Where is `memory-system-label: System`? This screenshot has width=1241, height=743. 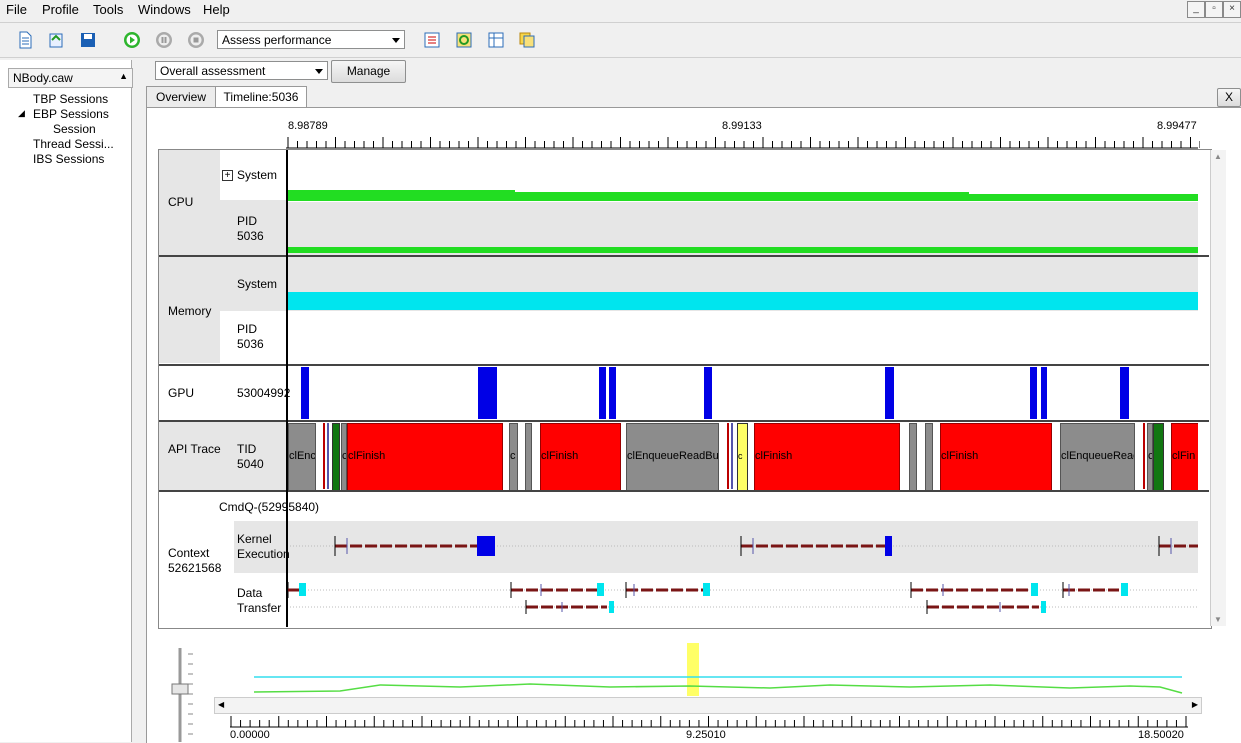
memory-system-label: System is located at coordinates (257, 284).